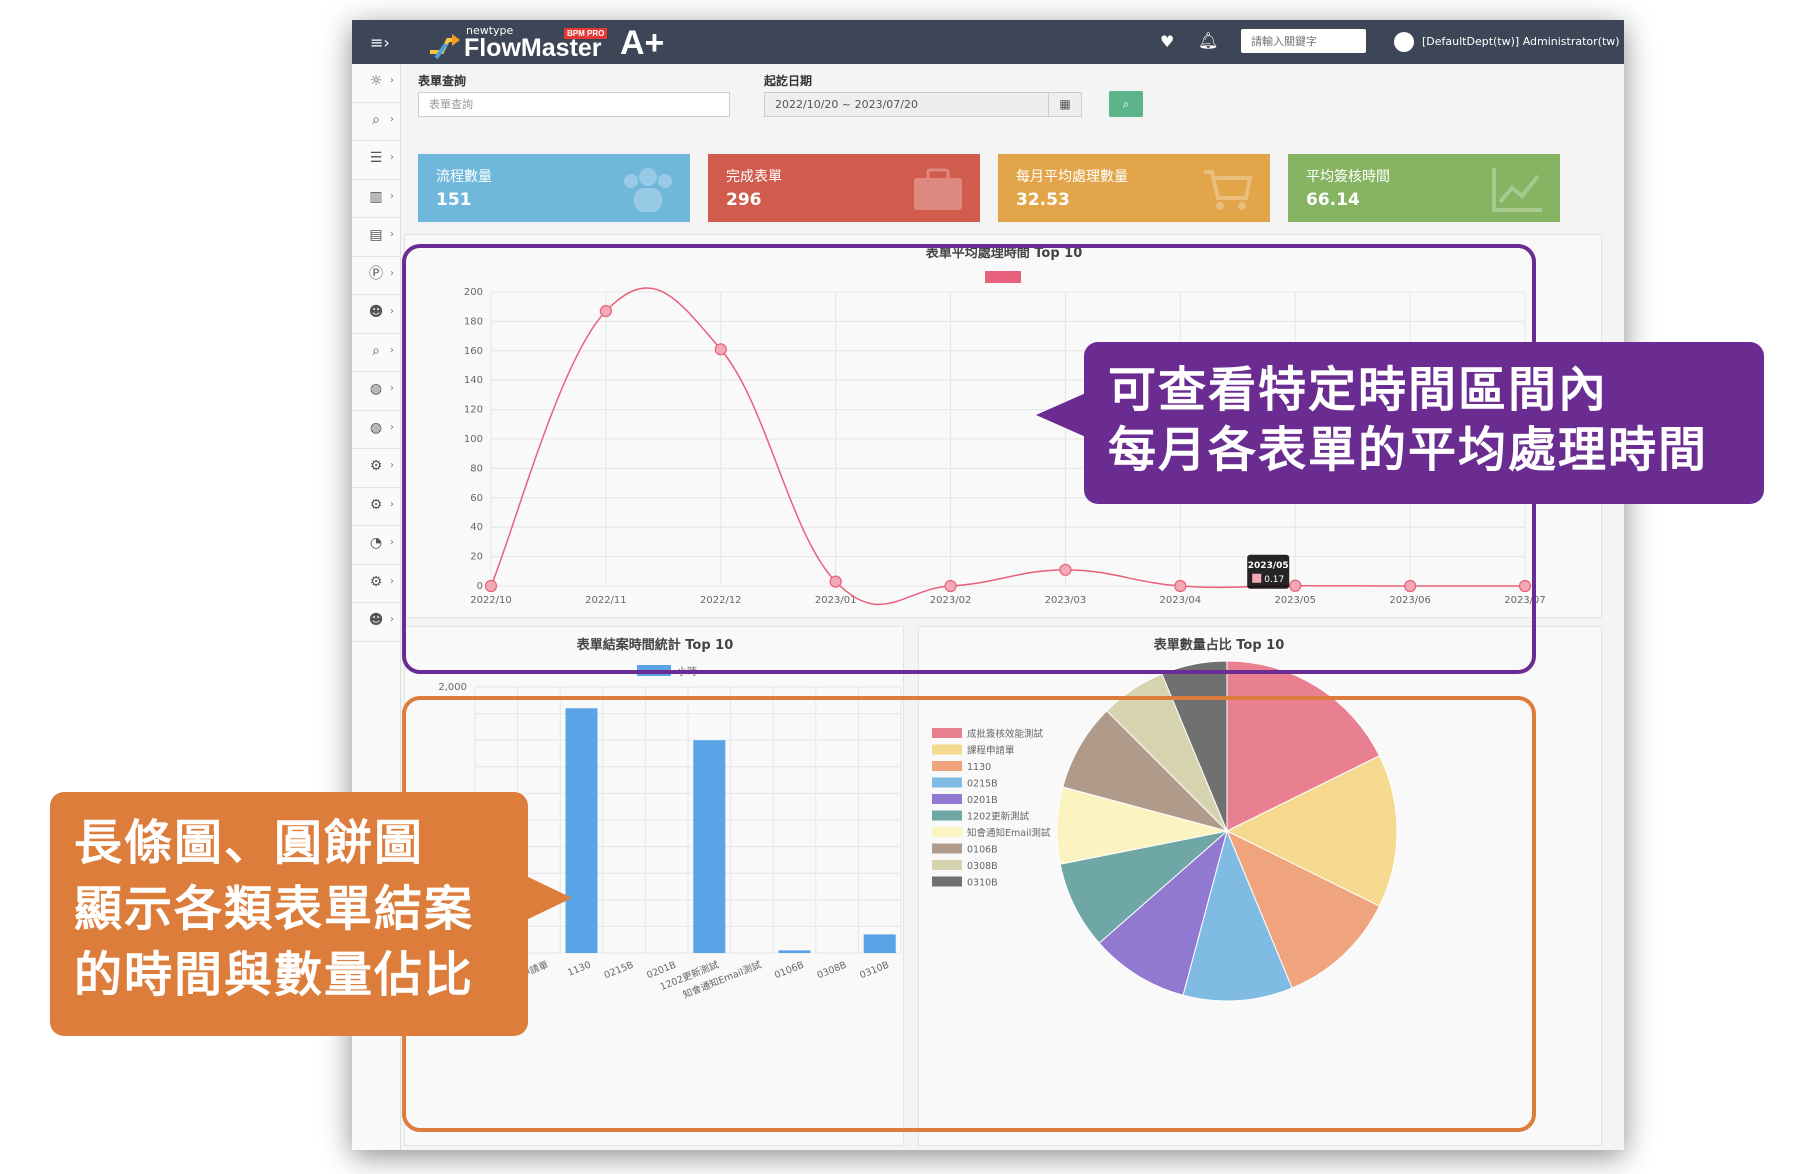  Describe the element at coordinates (1167, 41) in the screenshot. I see `favorites-icon: ♥` at that location.